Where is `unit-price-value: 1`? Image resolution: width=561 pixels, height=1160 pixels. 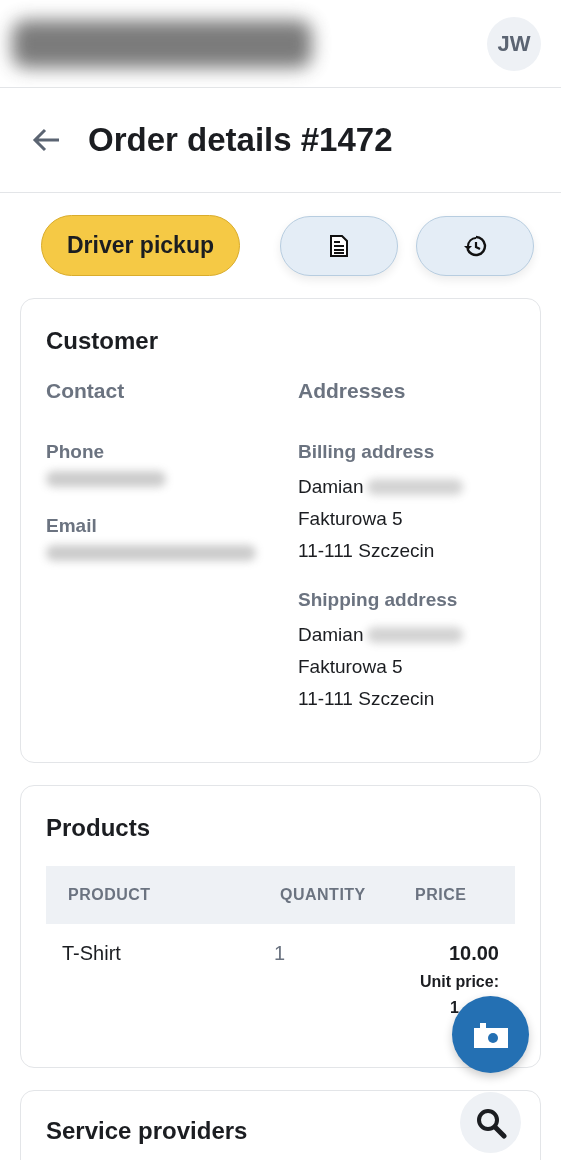
unit-price-value: 1 is located at coordinates (454, 1008).